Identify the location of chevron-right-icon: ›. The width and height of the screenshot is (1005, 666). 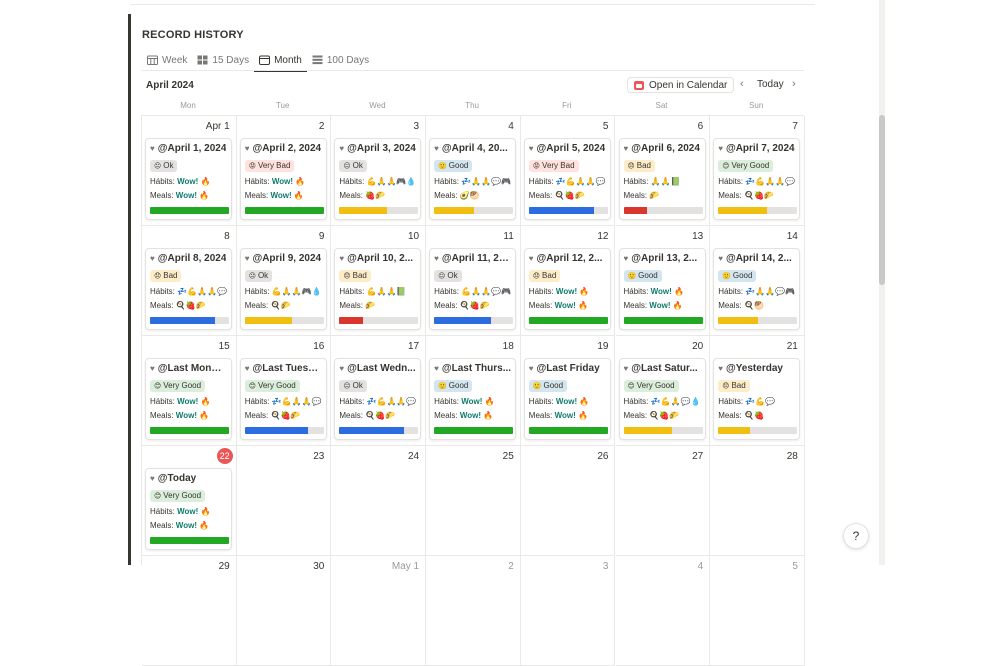
(794, 84).